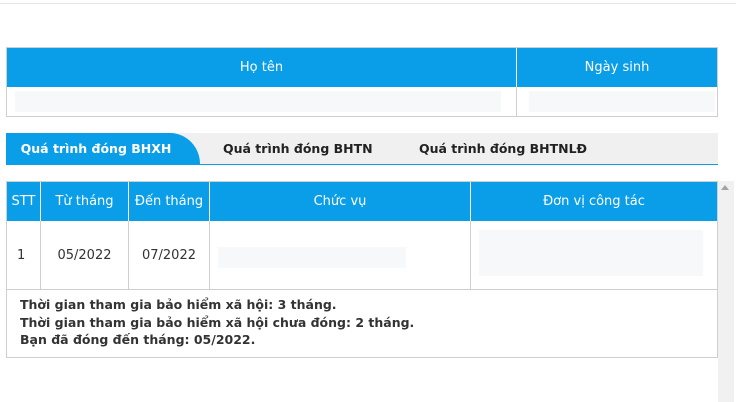  What do you see at coordinates (24, 255) in the screenshot?
I see `stt-cell: 1` at bounding box center [24, 255].